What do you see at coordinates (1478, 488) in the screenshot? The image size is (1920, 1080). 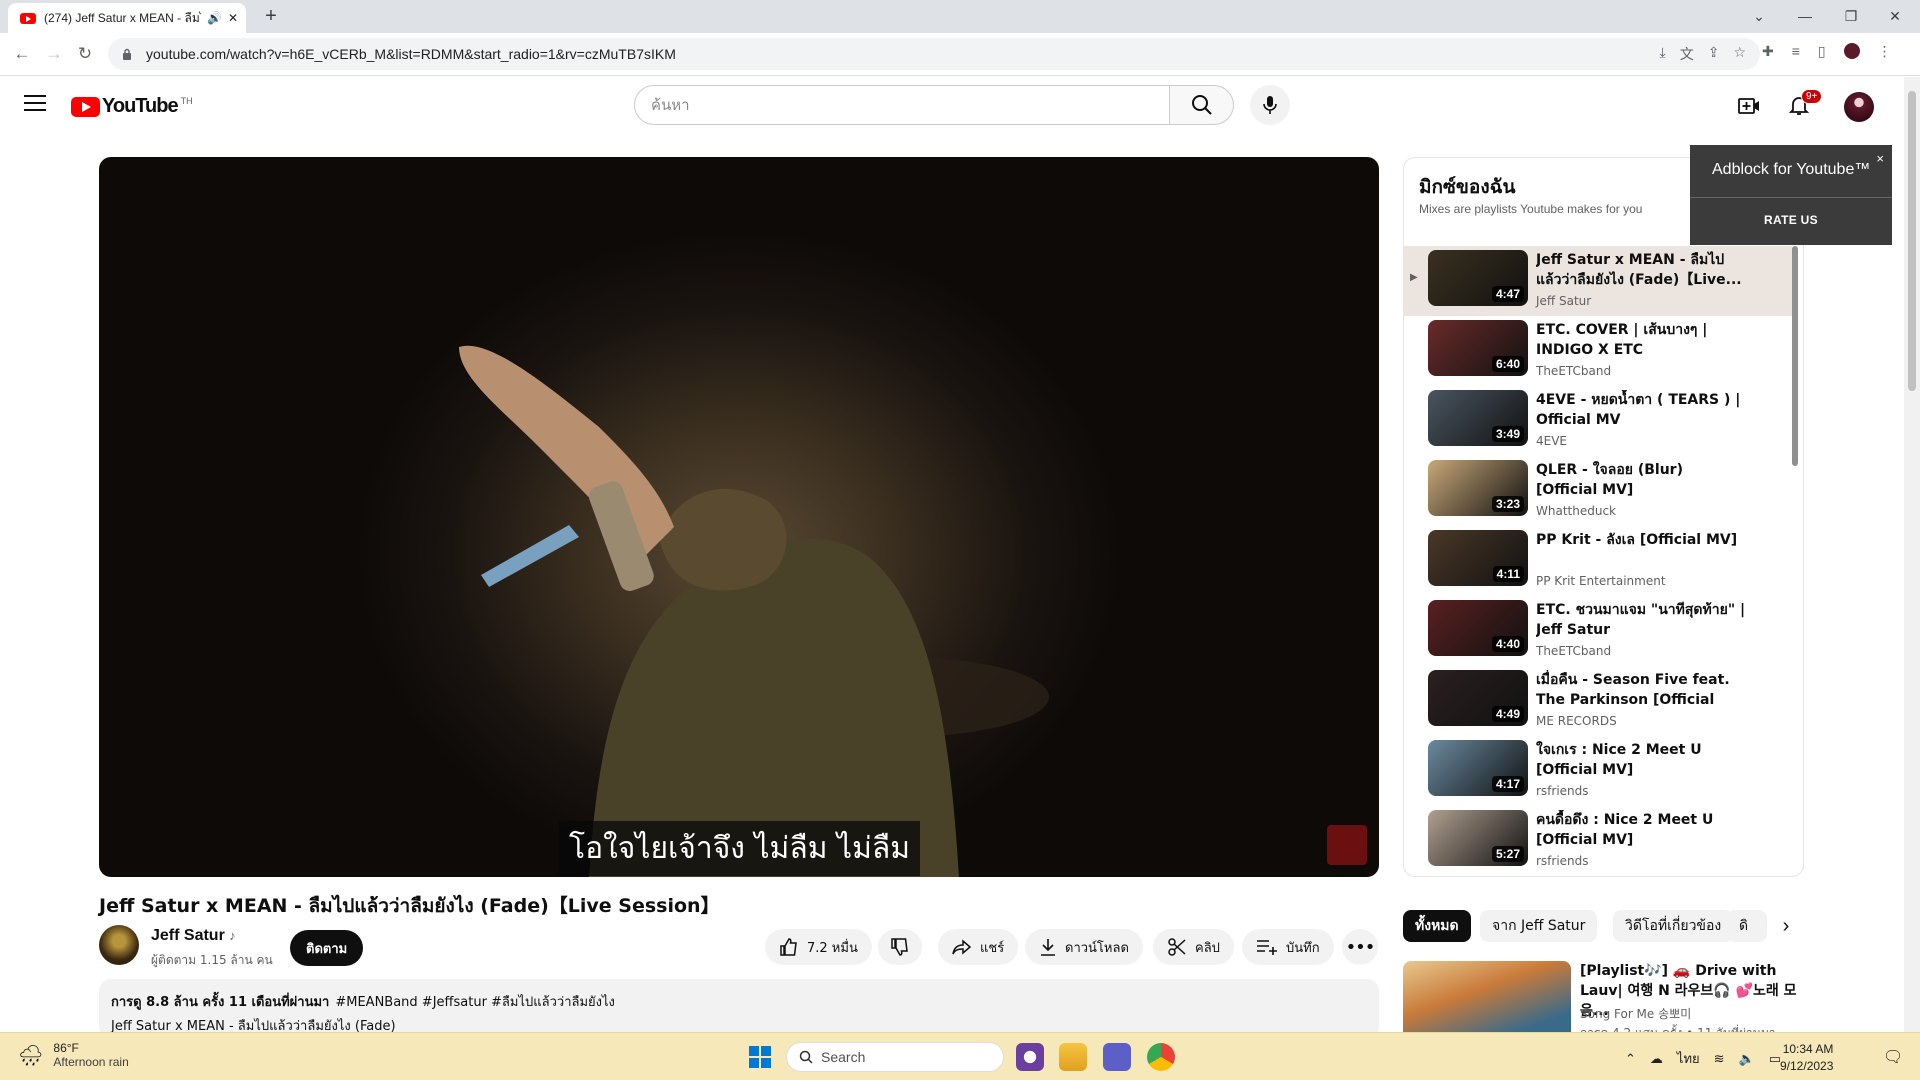 I see `playlist-thumbnail: 3:23` at bounding box center [1478, 488].